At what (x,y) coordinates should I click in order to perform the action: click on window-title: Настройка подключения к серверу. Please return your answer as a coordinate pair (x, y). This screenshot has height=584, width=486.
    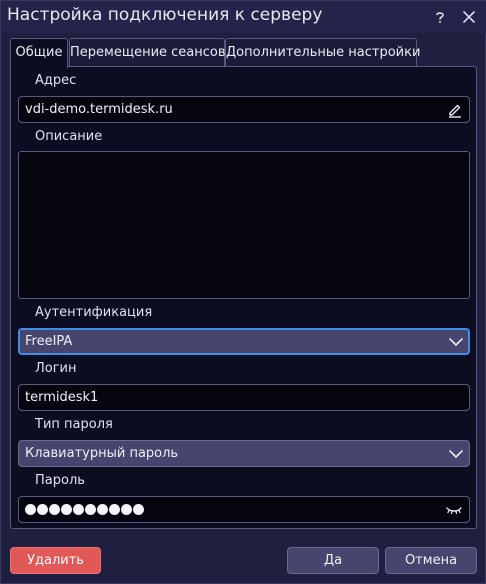
    Looking at the image, I should click on (165, 15).